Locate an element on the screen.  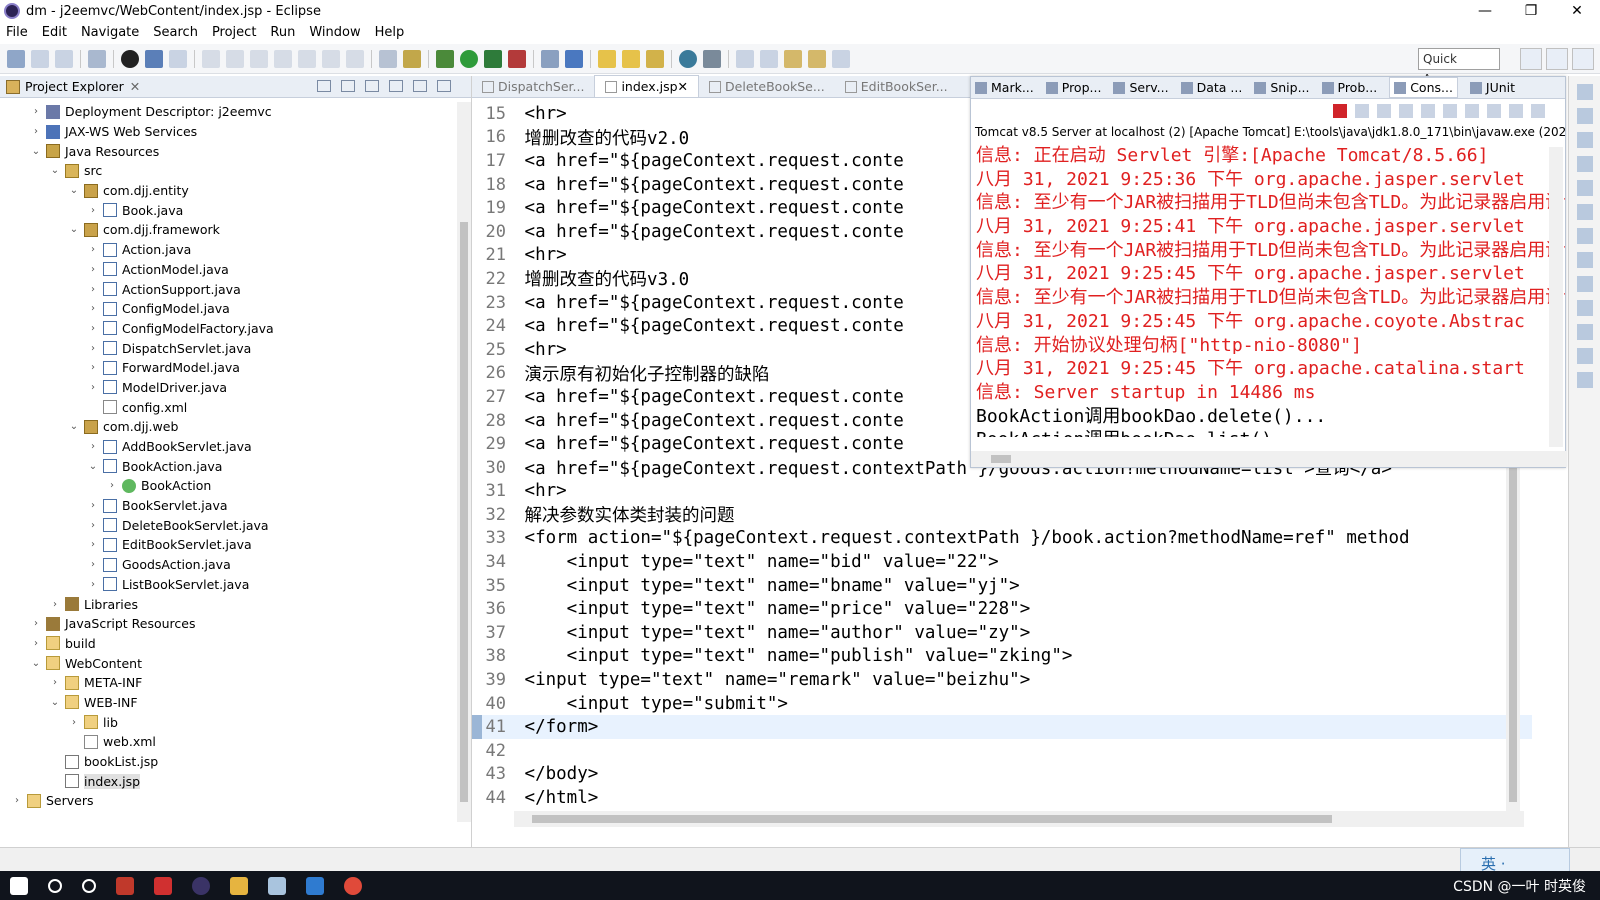
tree-item: › META-INF is located at coordinates (228, 683).